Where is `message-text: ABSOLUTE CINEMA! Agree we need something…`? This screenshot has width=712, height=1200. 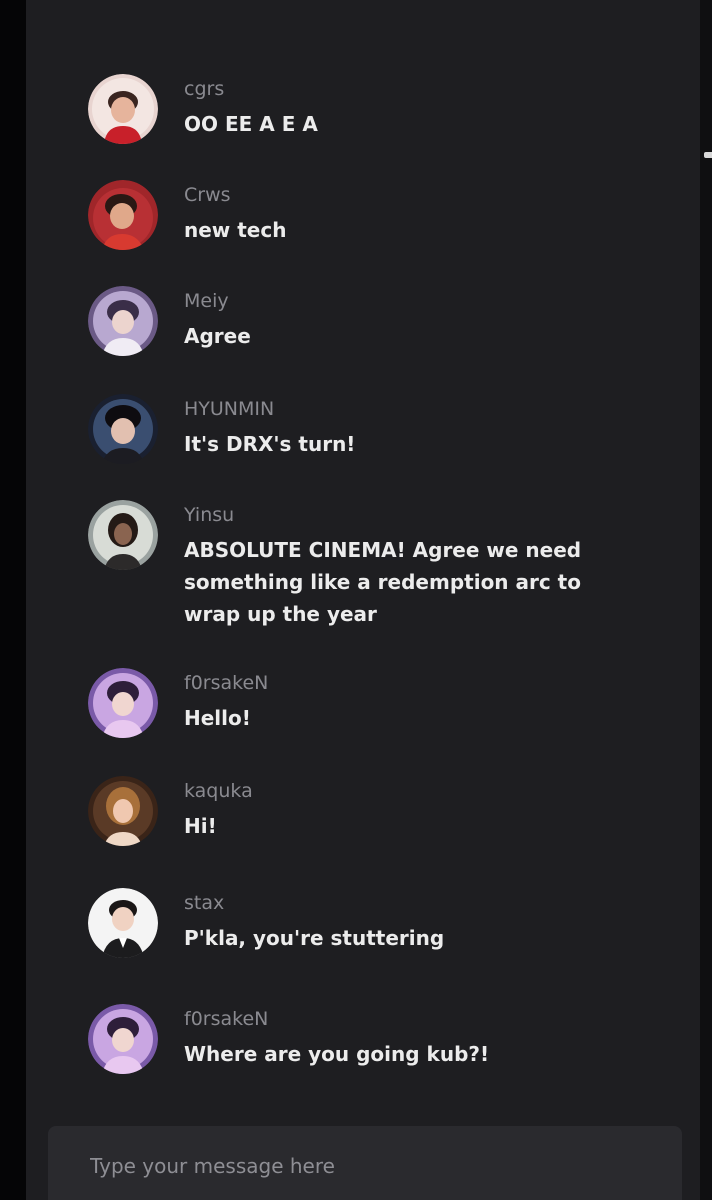 message-text: ABSOLUTE CINEMA! Agree we need something… is located at coordinates (383, 582).